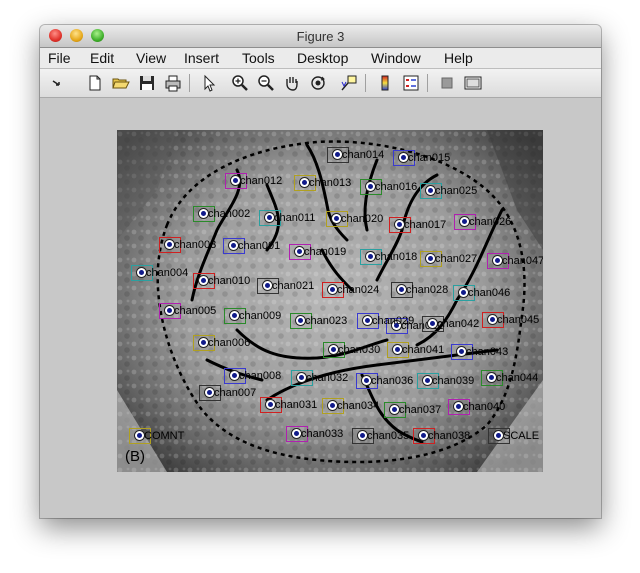  I want to click on electrode-label: chan027, so click(456, 259).